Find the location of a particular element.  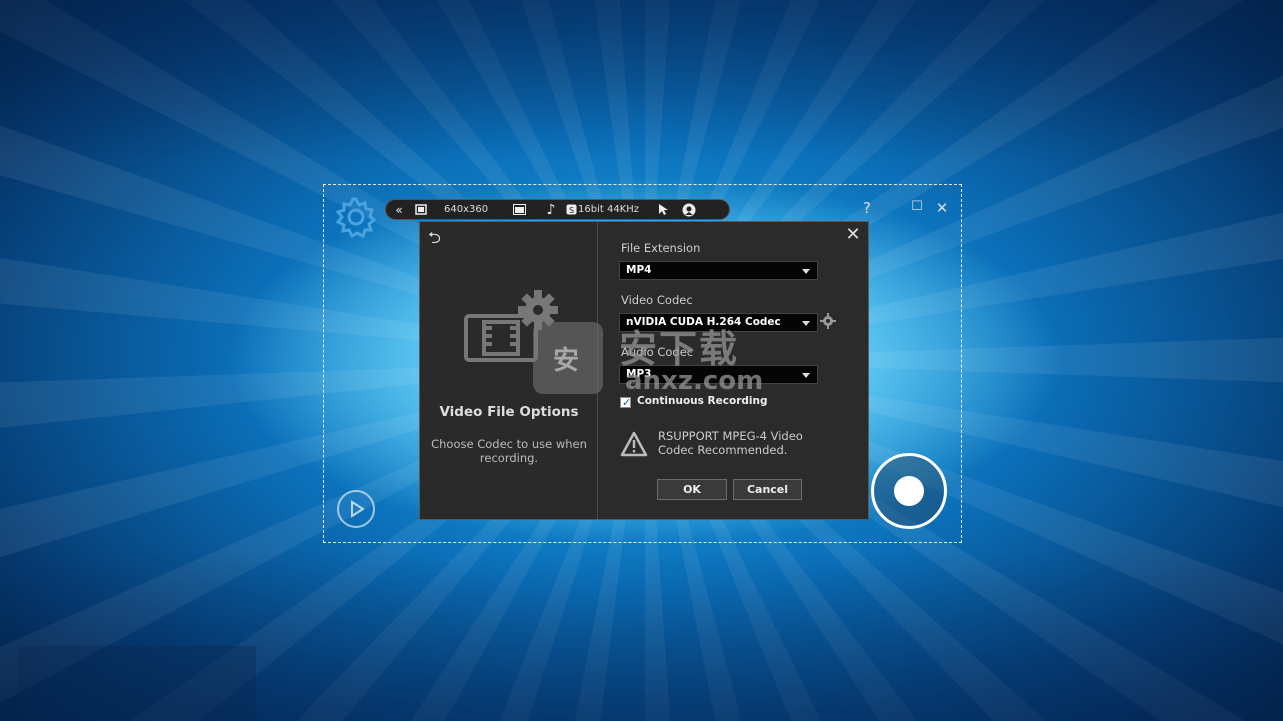

dialog-close-button: ✕ is located at coordinates (853, 235).